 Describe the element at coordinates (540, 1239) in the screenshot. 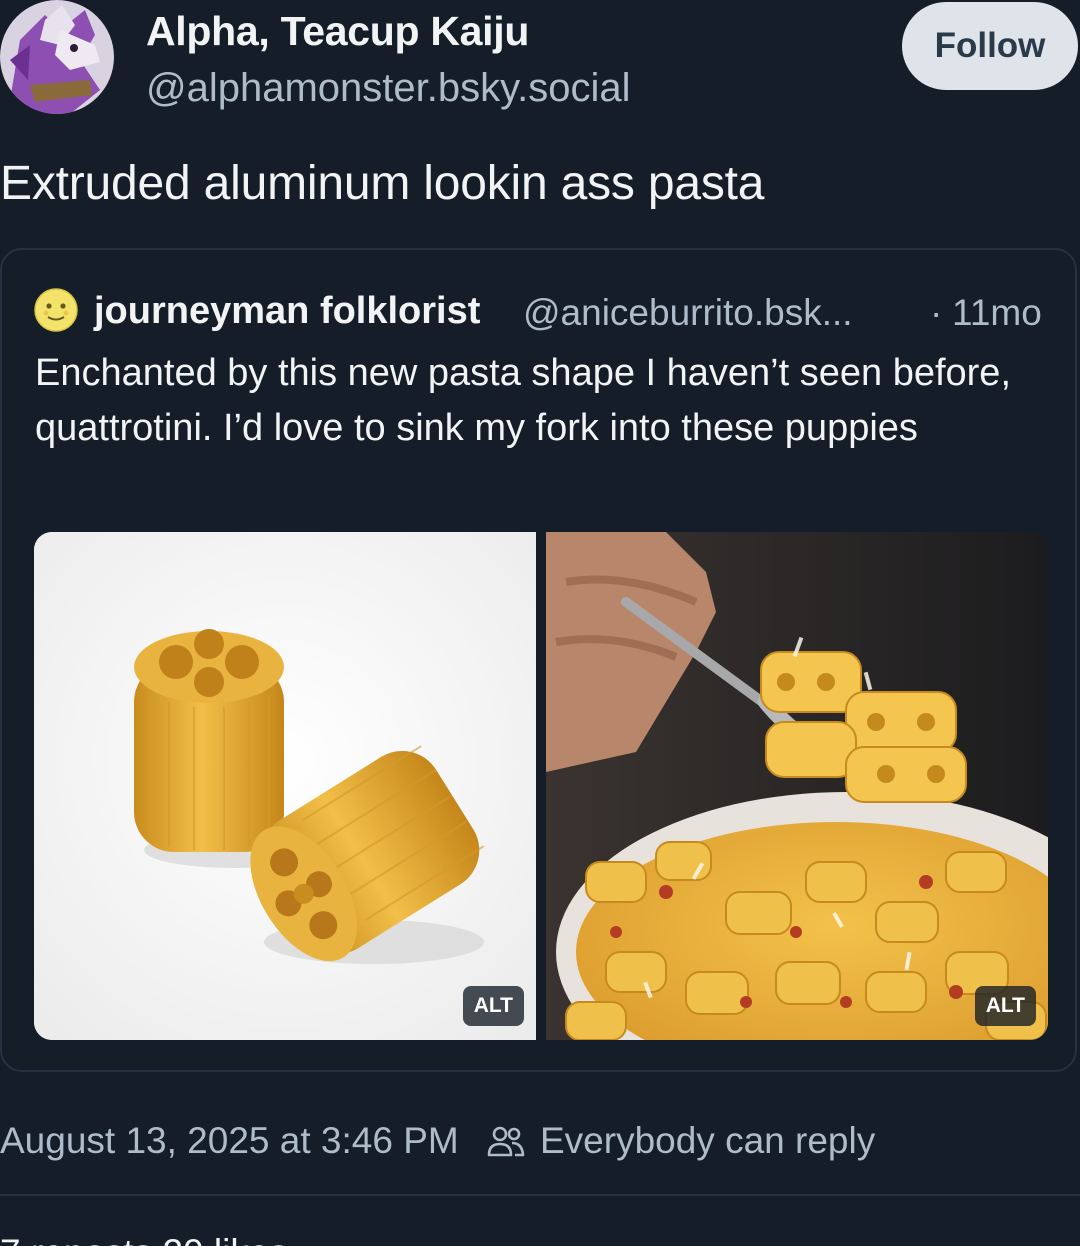

I see `engagement-stats: 7 reposts 20 likes` at that location.